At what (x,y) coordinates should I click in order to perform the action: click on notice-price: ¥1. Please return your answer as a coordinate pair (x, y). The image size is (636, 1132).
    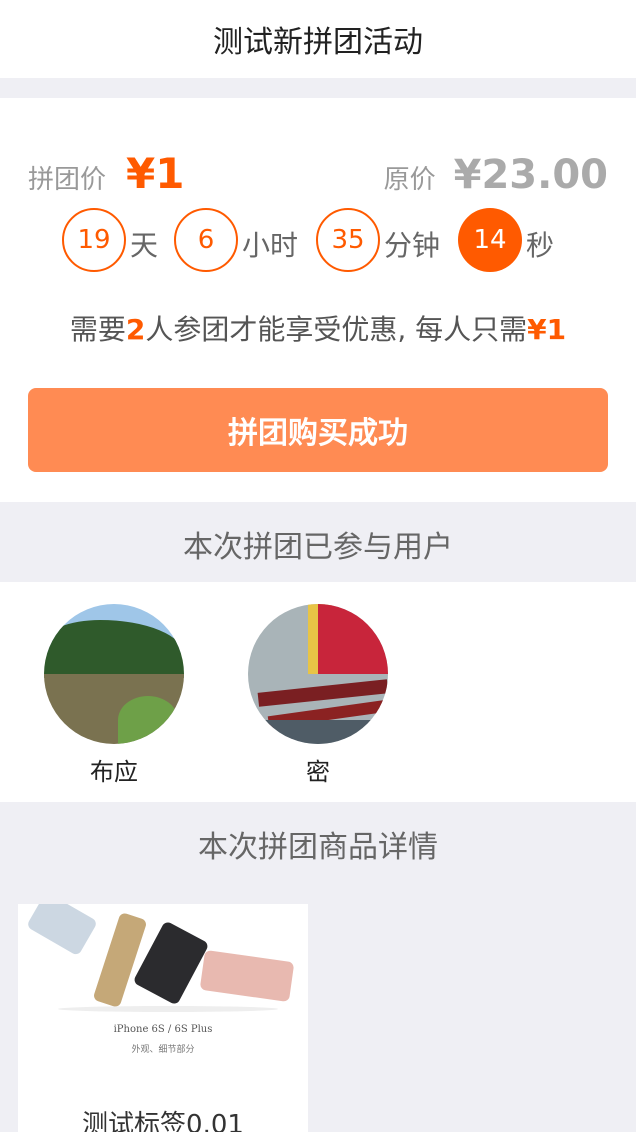
    Looking at the image, I should click on (547, 329).